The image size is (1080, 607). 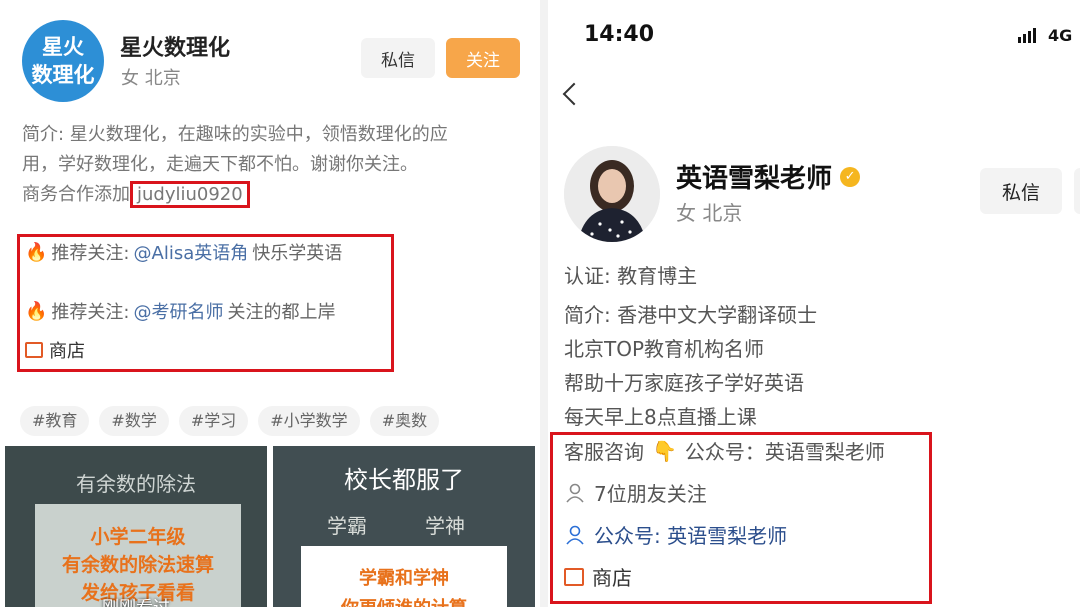 I want to click on tag-chip: #数学, so click(x=134, y=421).